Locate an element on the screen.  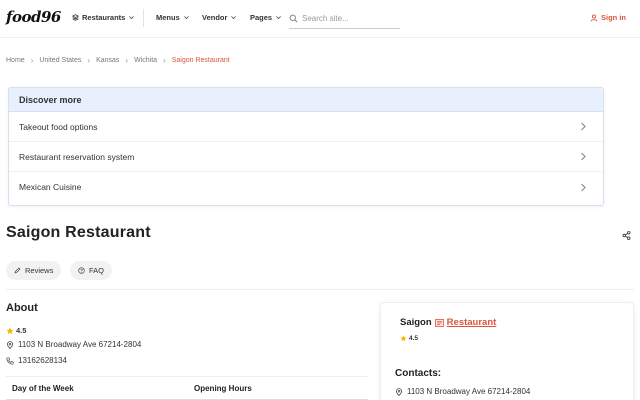
nav-divider is located at coordinates (143, 18).